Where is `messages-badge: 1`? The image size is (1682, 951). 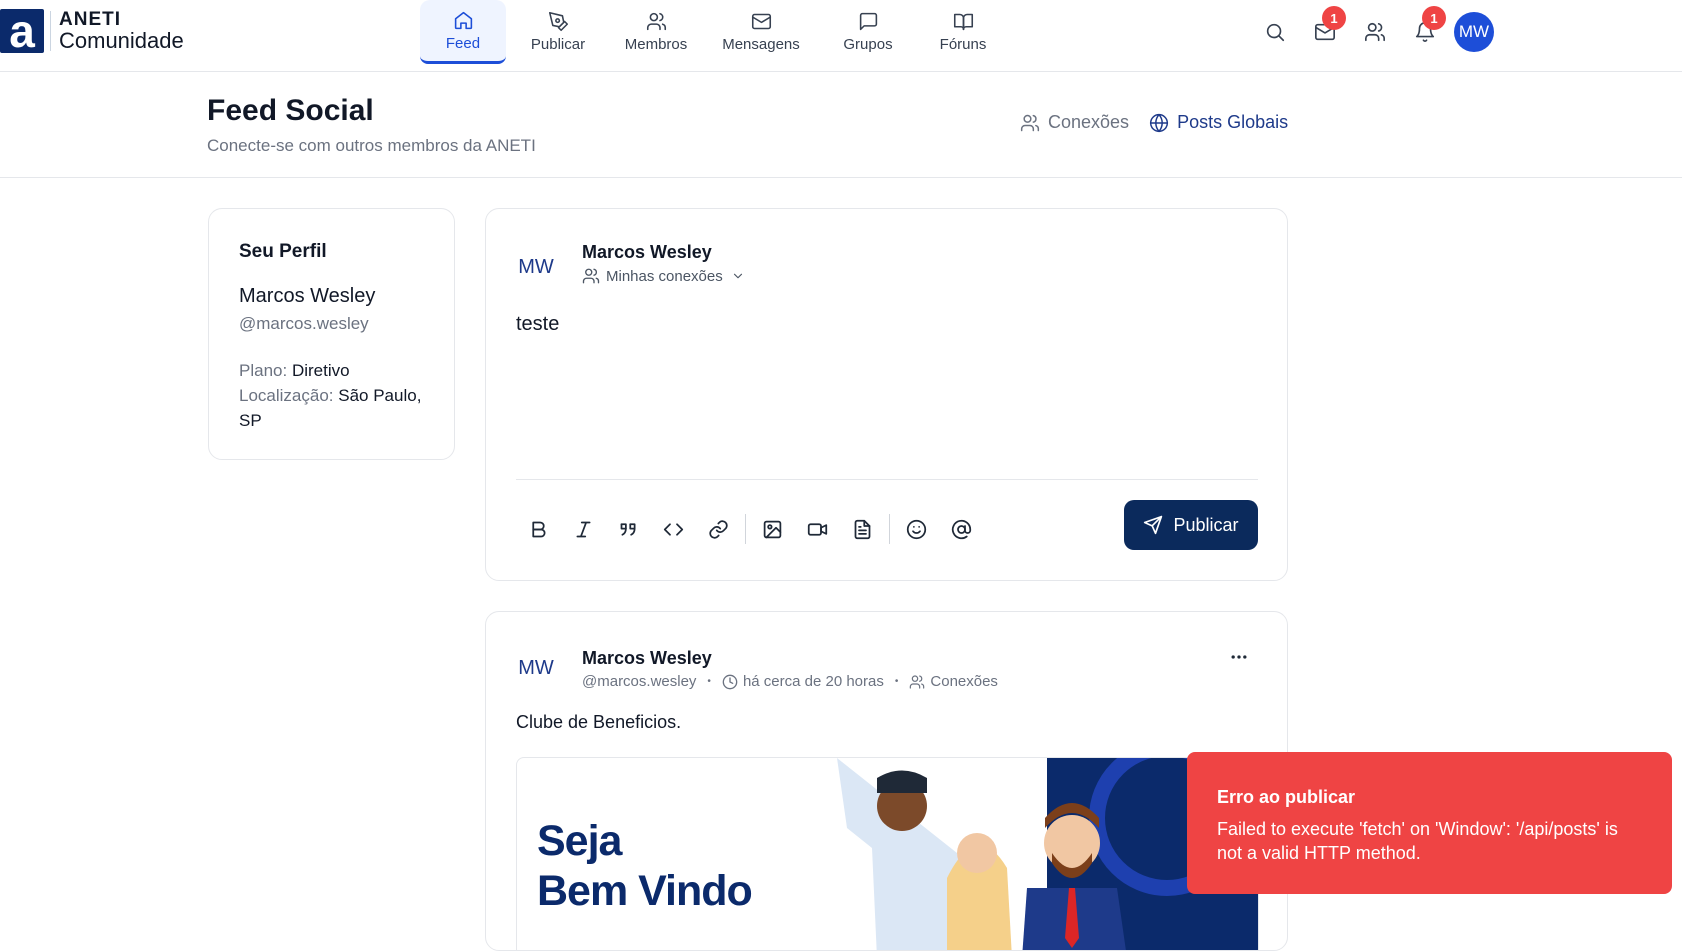
messages-badge: 1 is located at coordinates (1334, 18).